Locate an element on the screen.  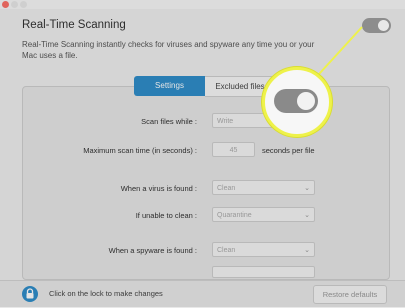
spyware-found-value: Clean is located at coordinates (226, 250).